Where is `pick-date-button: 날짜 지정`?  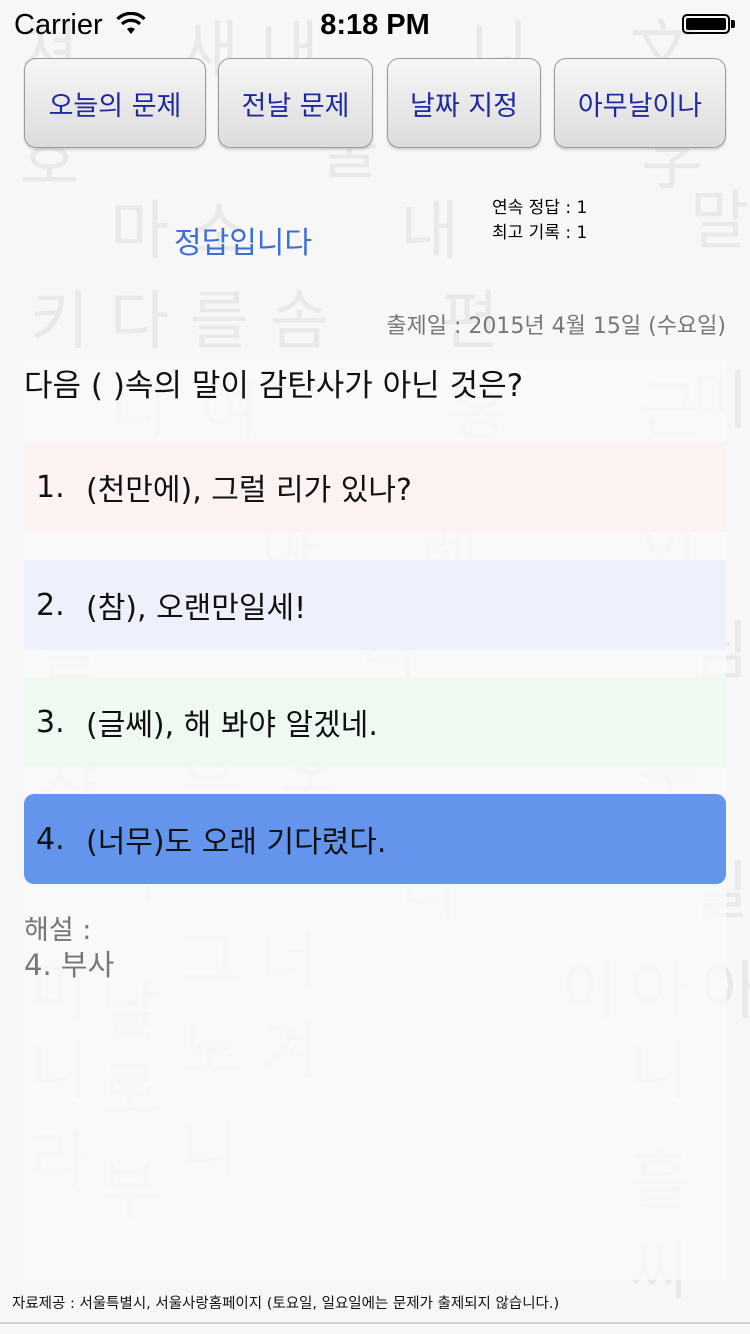 pick-date-button: 날짜 지정 is located at coordinates (464, 103).